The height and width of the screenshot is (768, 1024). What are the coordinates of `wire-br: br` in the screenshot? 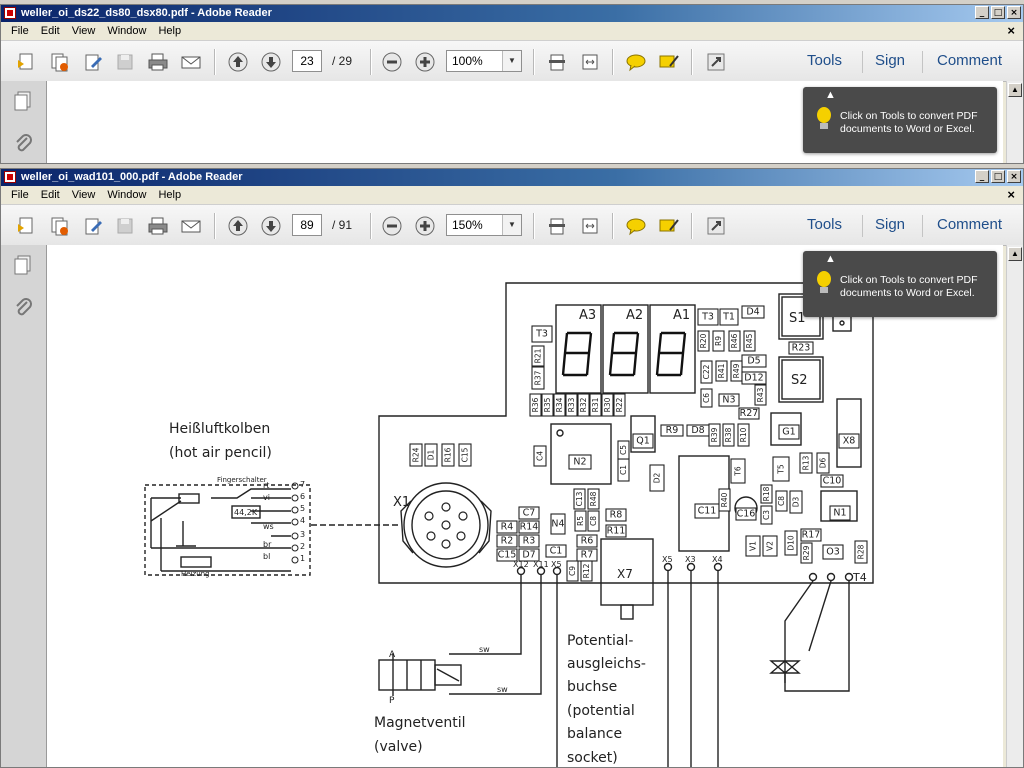 It's located at (267, 544).